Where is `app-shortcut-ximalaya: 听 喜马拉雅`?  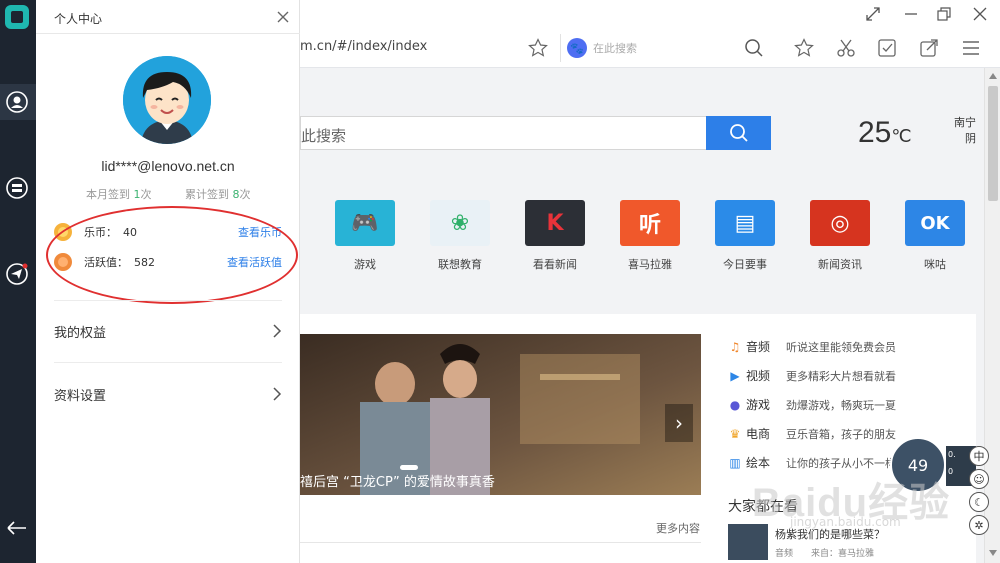
app-shortcut-ximalaya: 听 喜马拉雅 is located at coordinates (650, 236).